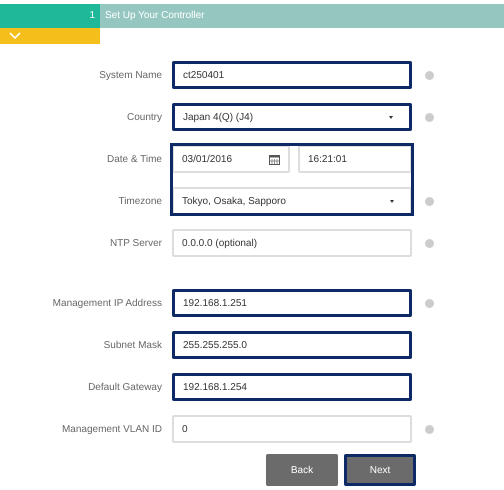 The image size is (504, 490). What do you see at coordinates (292, 429) in the screenshot?
I see `input-field: 0` at bounding box center [292, 429].